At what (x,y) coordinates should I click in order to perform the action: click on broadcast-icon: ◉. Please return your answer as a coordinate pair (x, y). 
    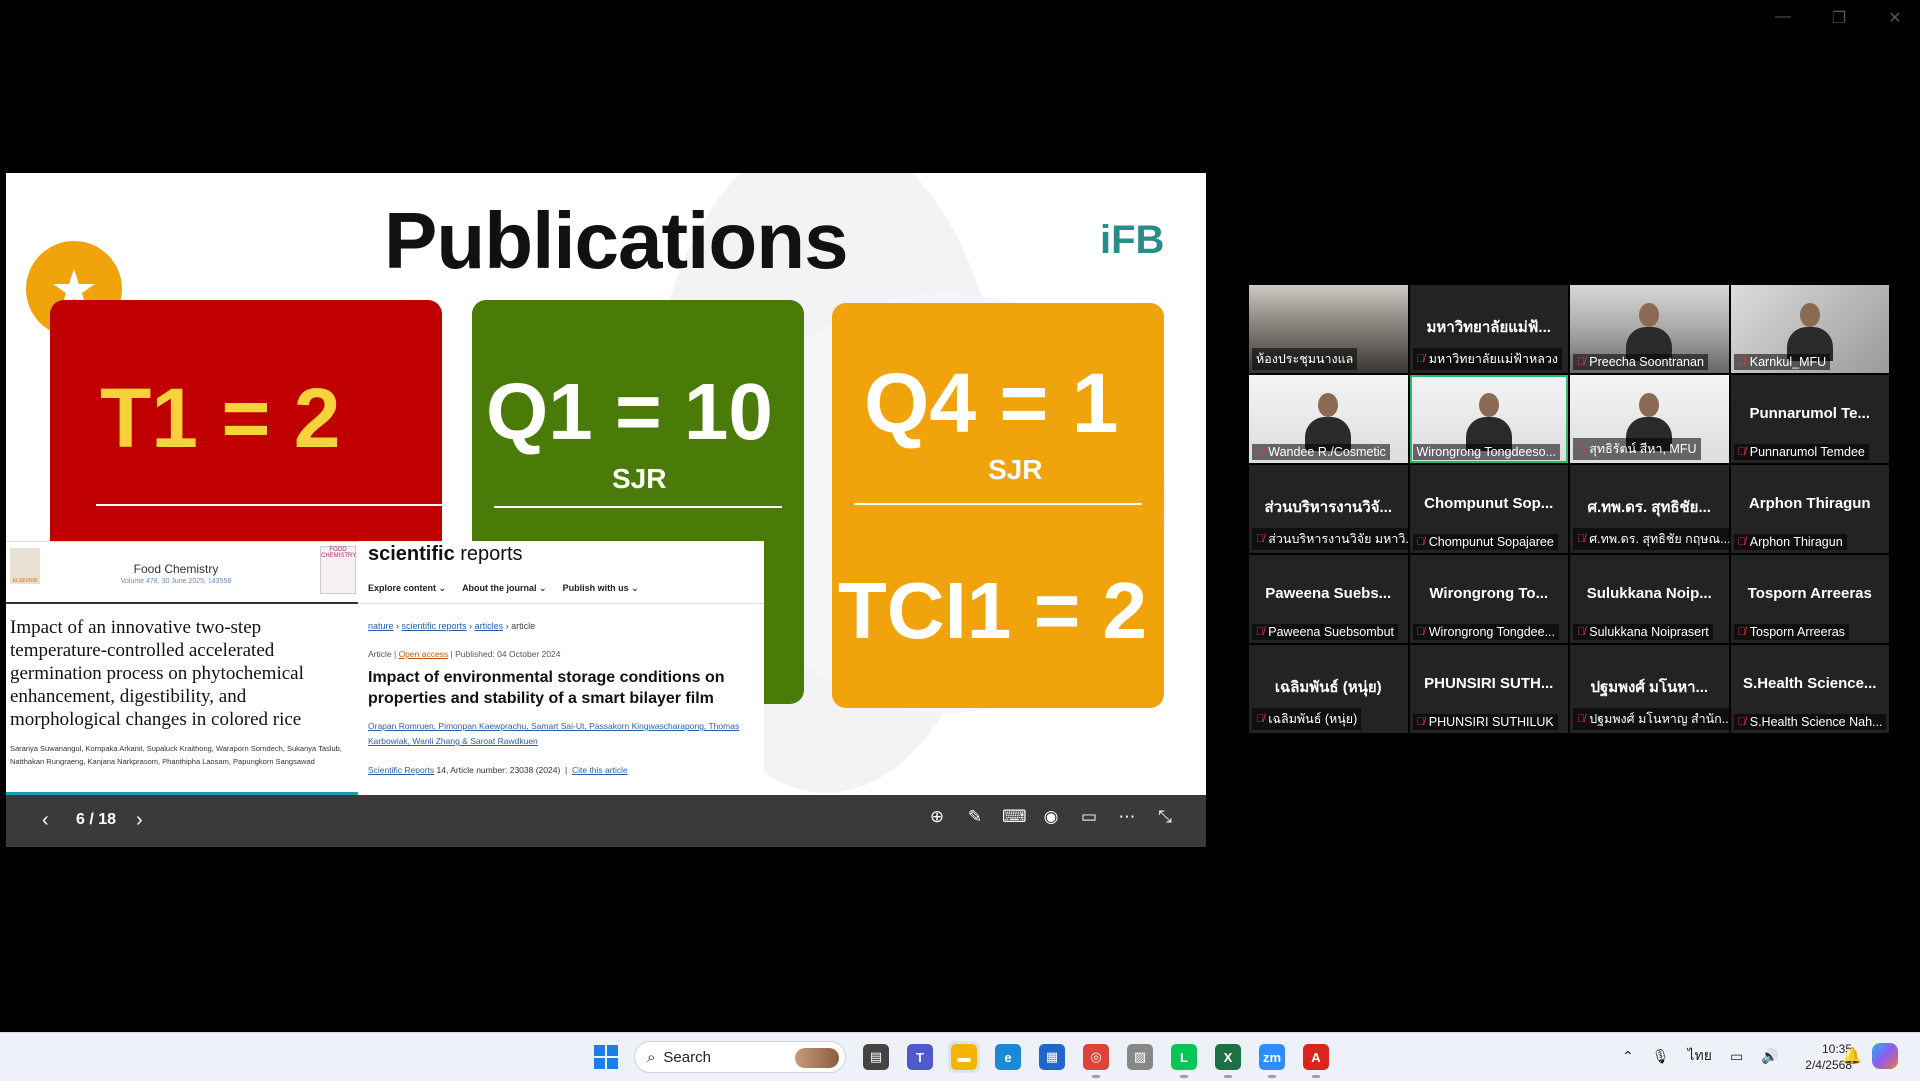
    Looking at the image, I should click on (1051, 817).